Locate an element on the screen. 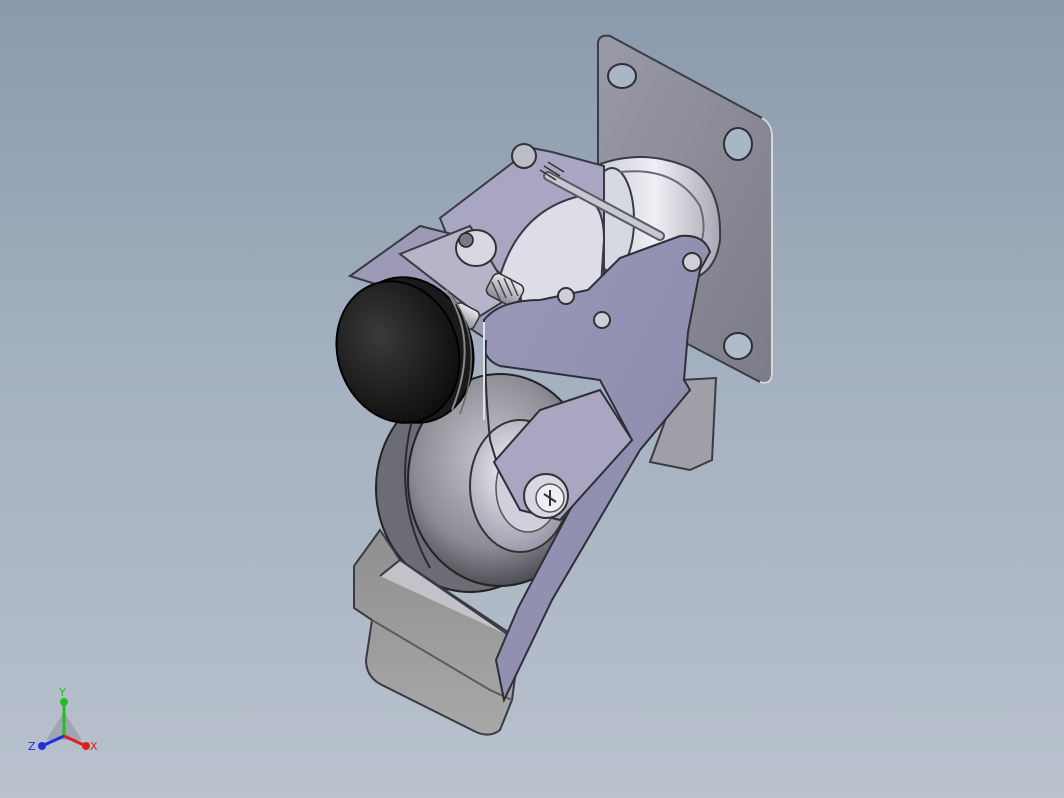  x-axis-label: X is located at coordinates (94, 746).